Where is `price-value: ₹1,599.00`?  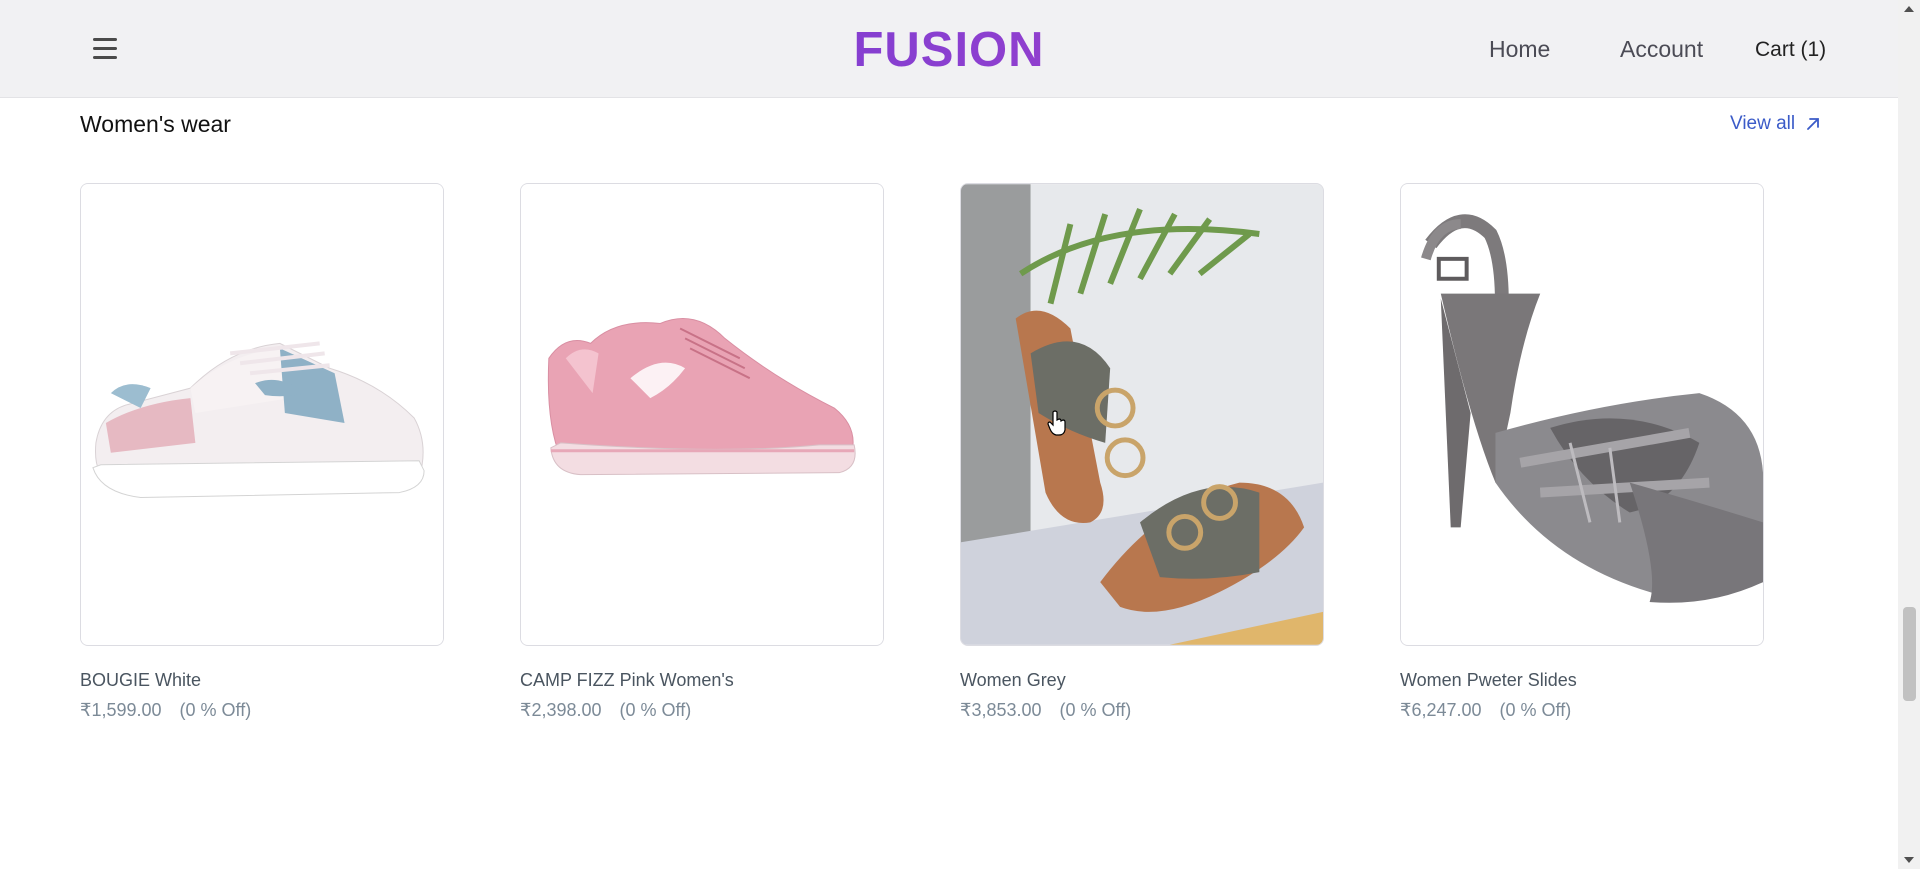
price-value: ₹1,599.00 is located at coordinates (121, 710).